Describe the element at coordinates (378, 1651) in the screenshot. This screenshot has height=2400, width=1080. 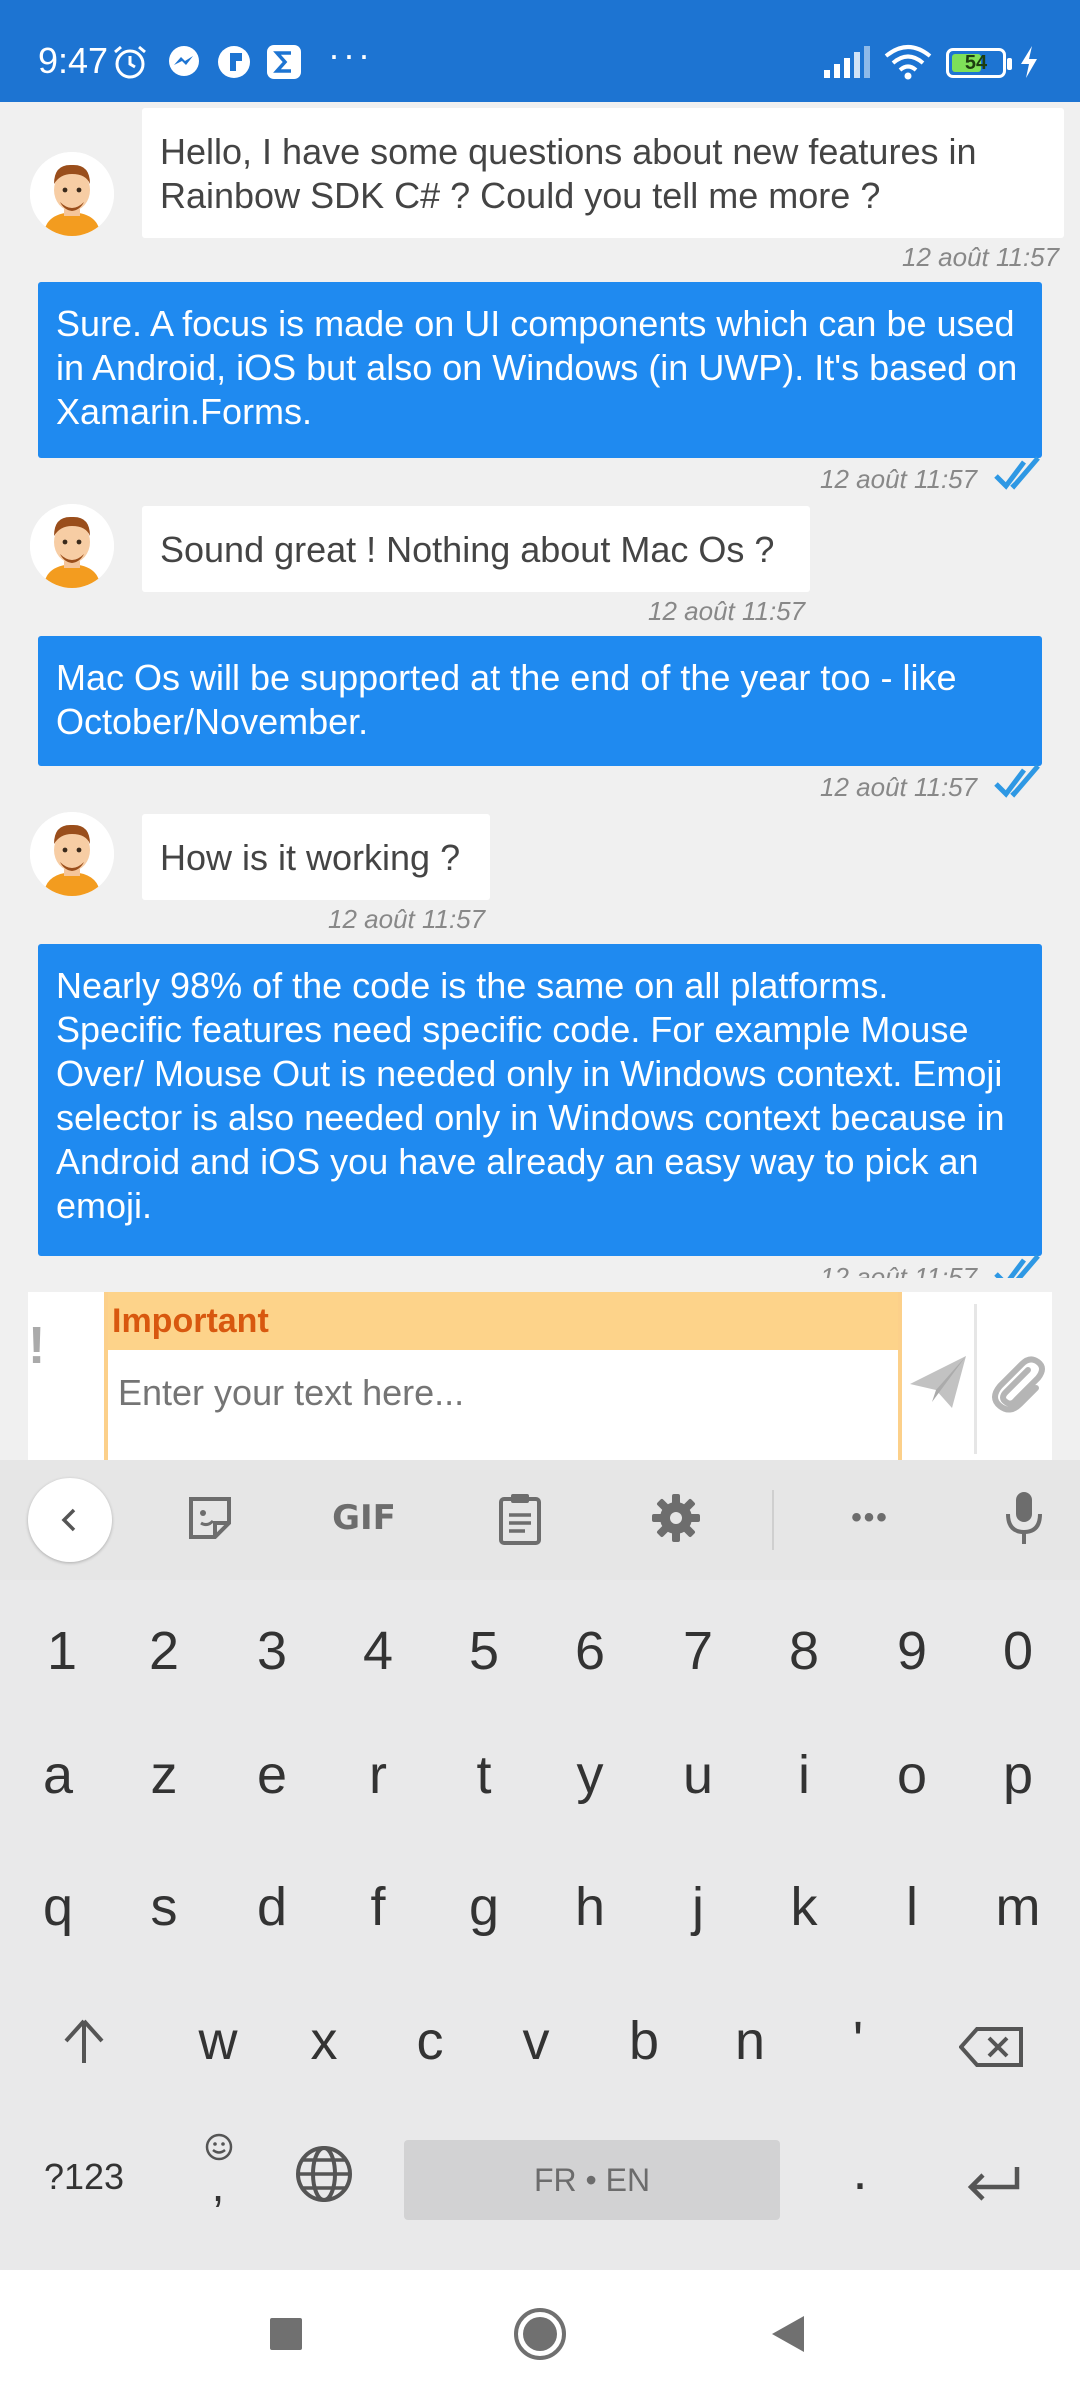
I see `key-4: 4` at that location.